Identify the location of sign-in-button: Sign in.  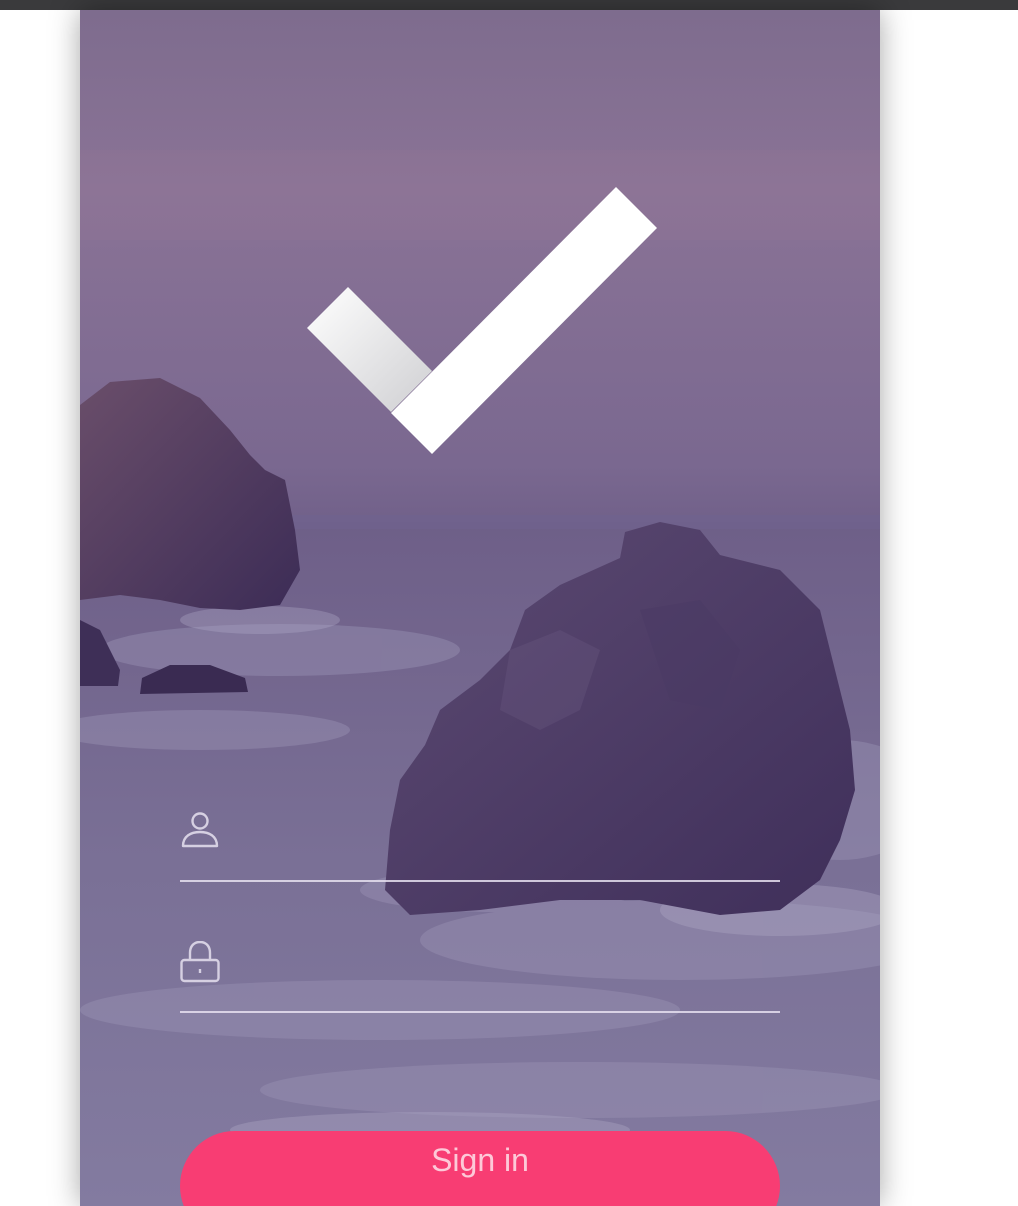
(480, 1168).